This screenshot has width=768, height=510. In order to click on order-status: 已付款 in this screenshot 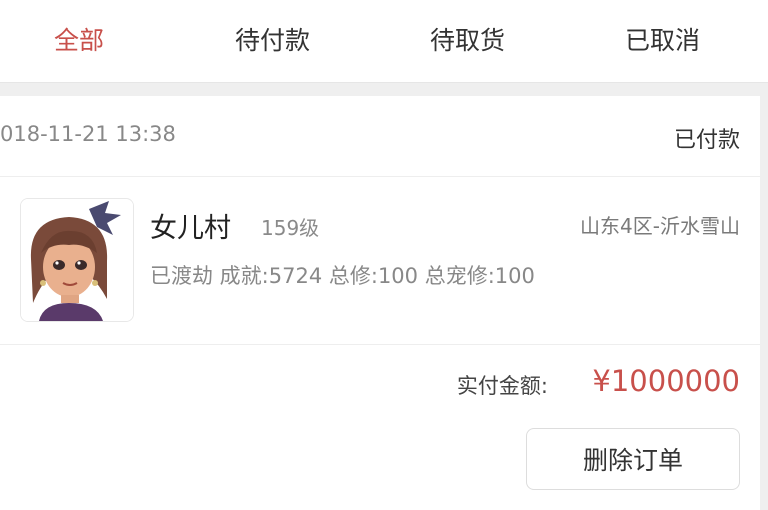, I will do `click(706, 140)`.